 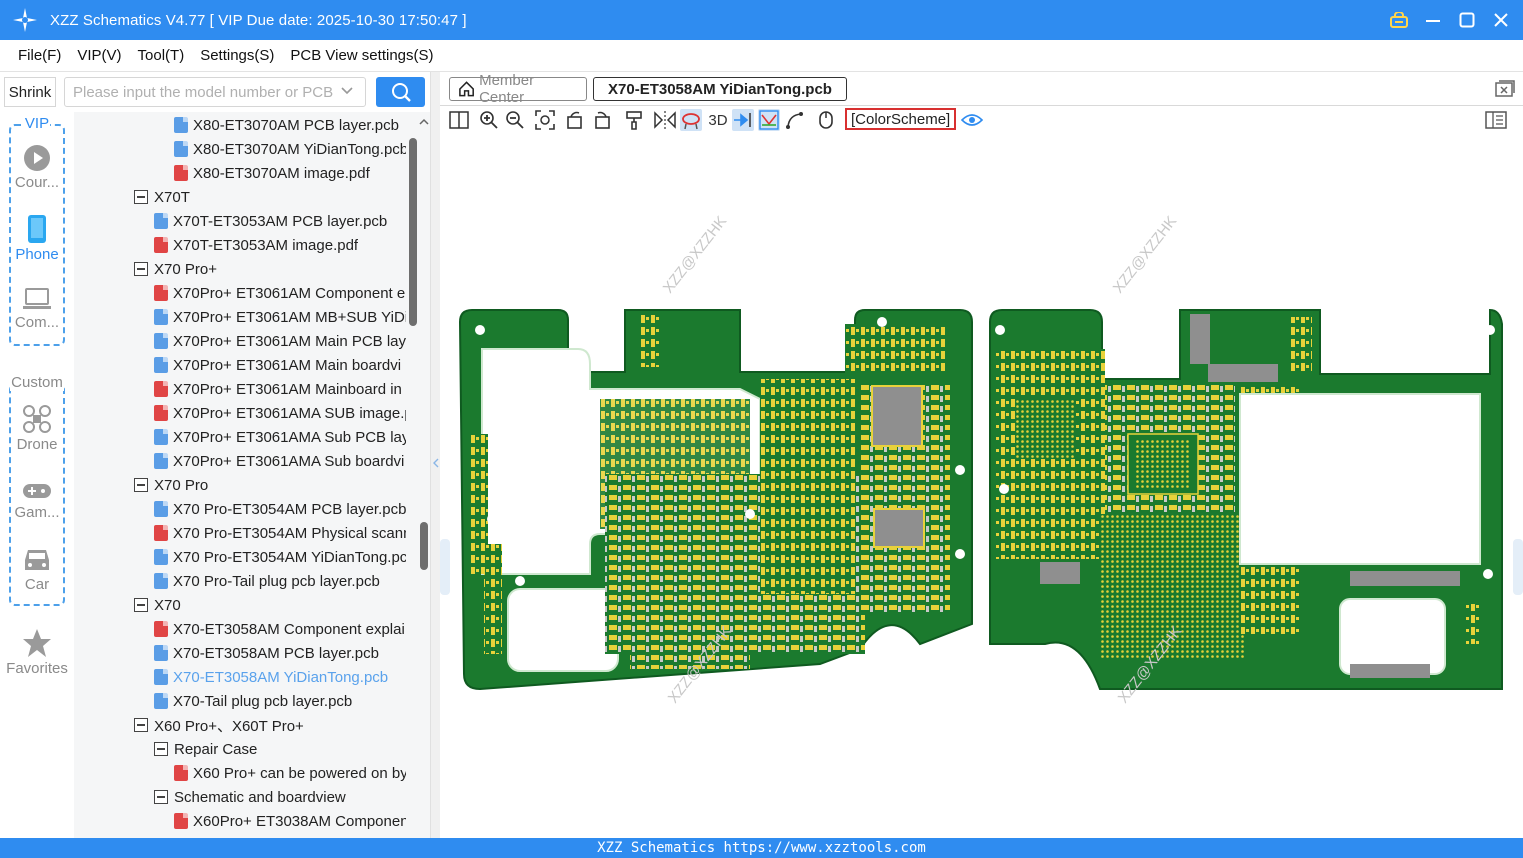 What do you see at coordinates (515, 120) in the screenshot?
I see `zoom-out-icon` at bounding box center [515, 120].